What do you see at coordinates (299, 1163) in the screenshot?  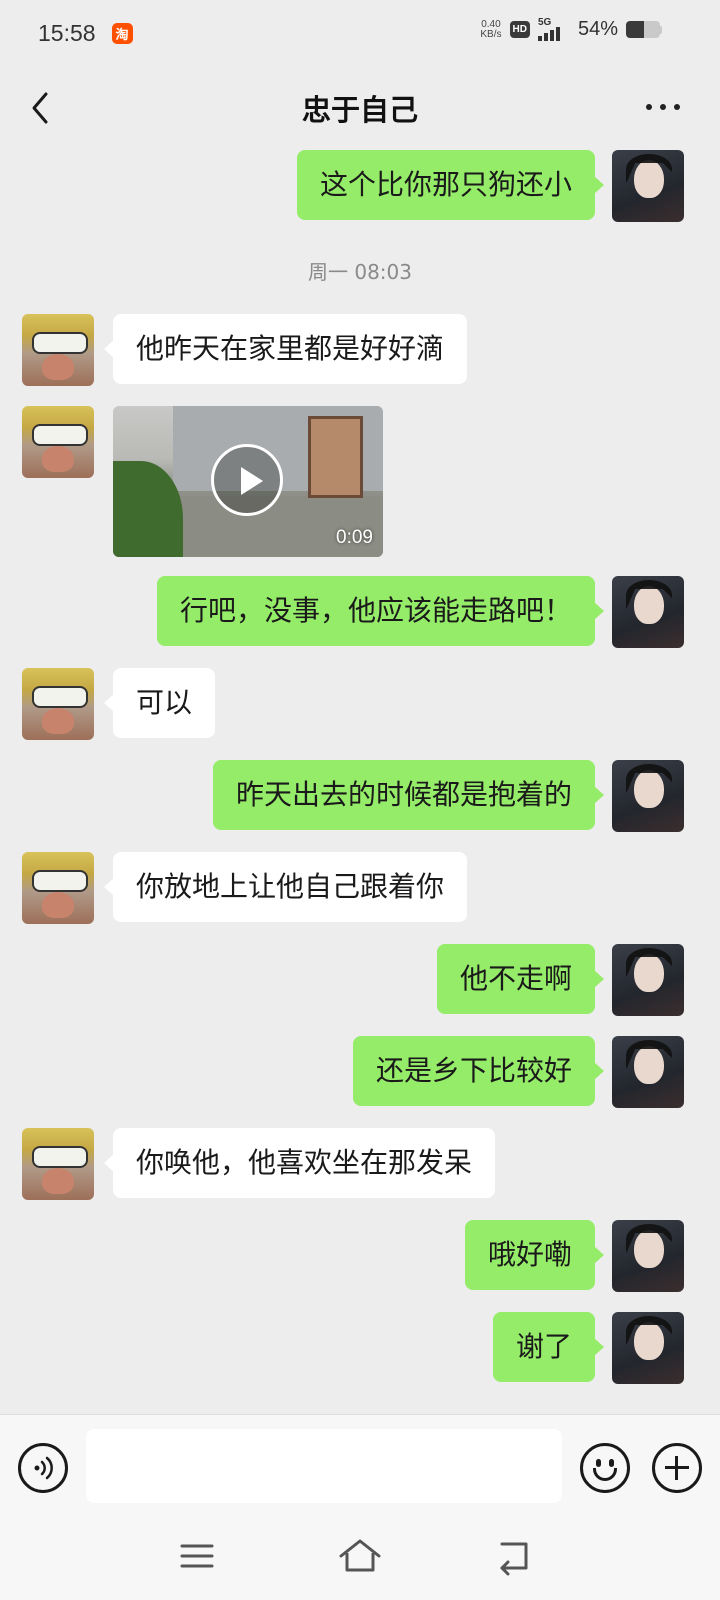 I see `message-bubble-other: 你唤他，他喜欢坐在那发呆` at bounding box center [299, 1163].